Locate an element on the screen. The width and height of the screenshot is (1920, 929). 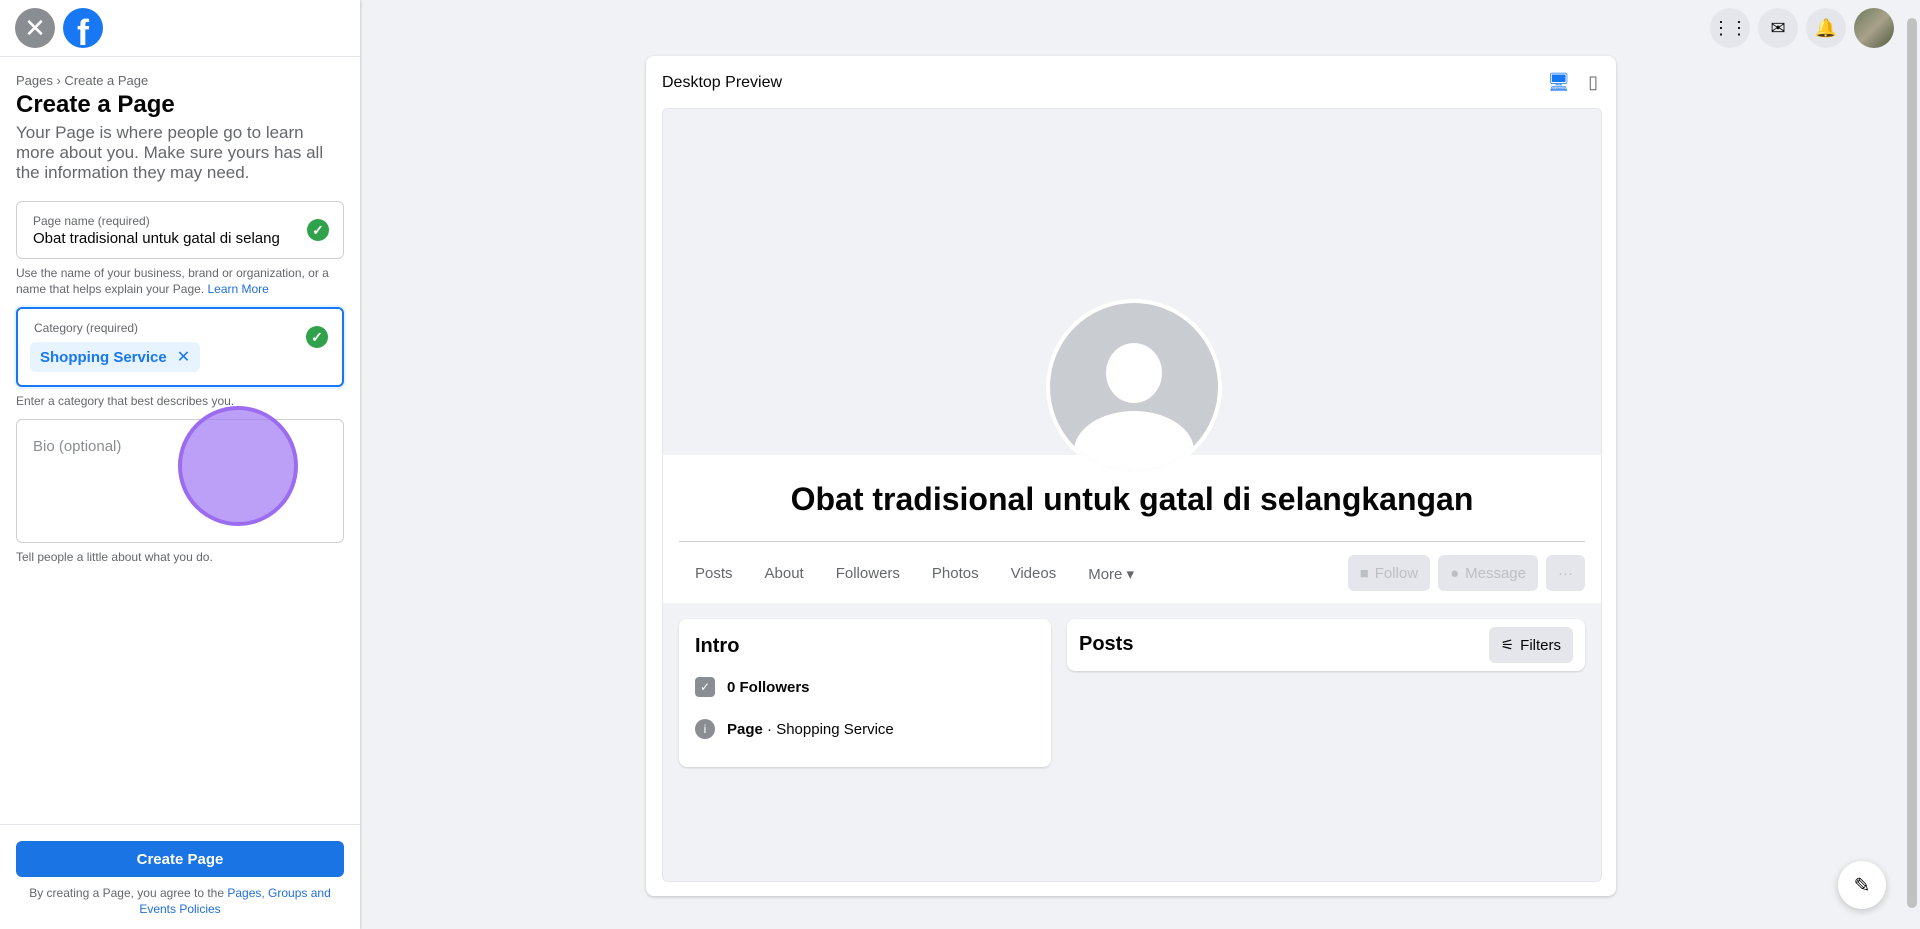
intro-title: Intro is located at coordinates (717, 646).